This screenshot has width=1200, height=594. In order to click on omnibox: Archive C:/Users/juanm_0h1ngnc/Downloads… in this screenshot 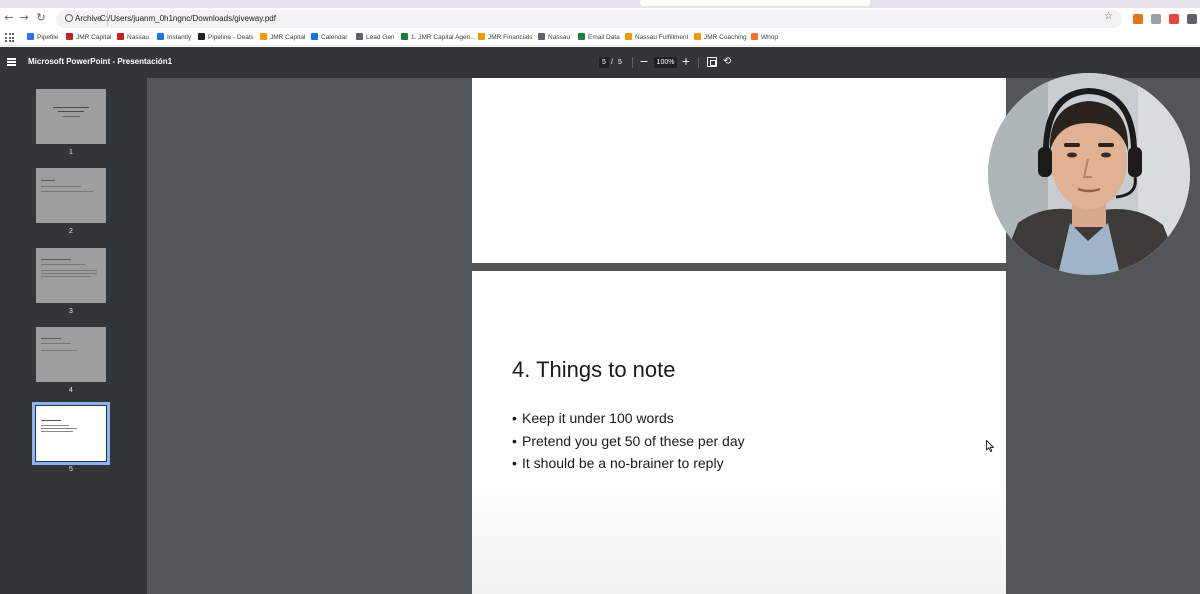, I will do `click(589, 19)`.